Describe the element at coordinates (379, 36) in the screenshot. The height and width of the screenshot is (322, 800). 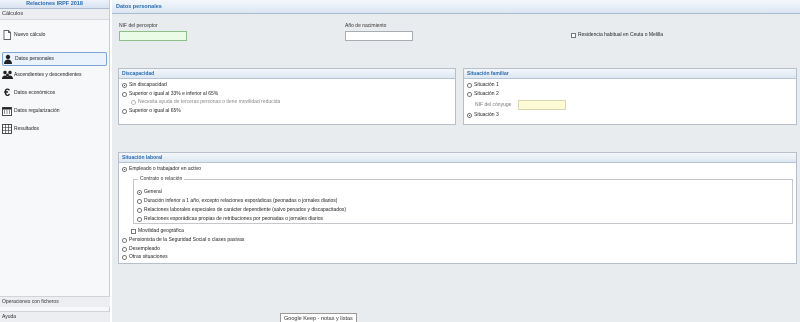
I see `anio-input` at that location.